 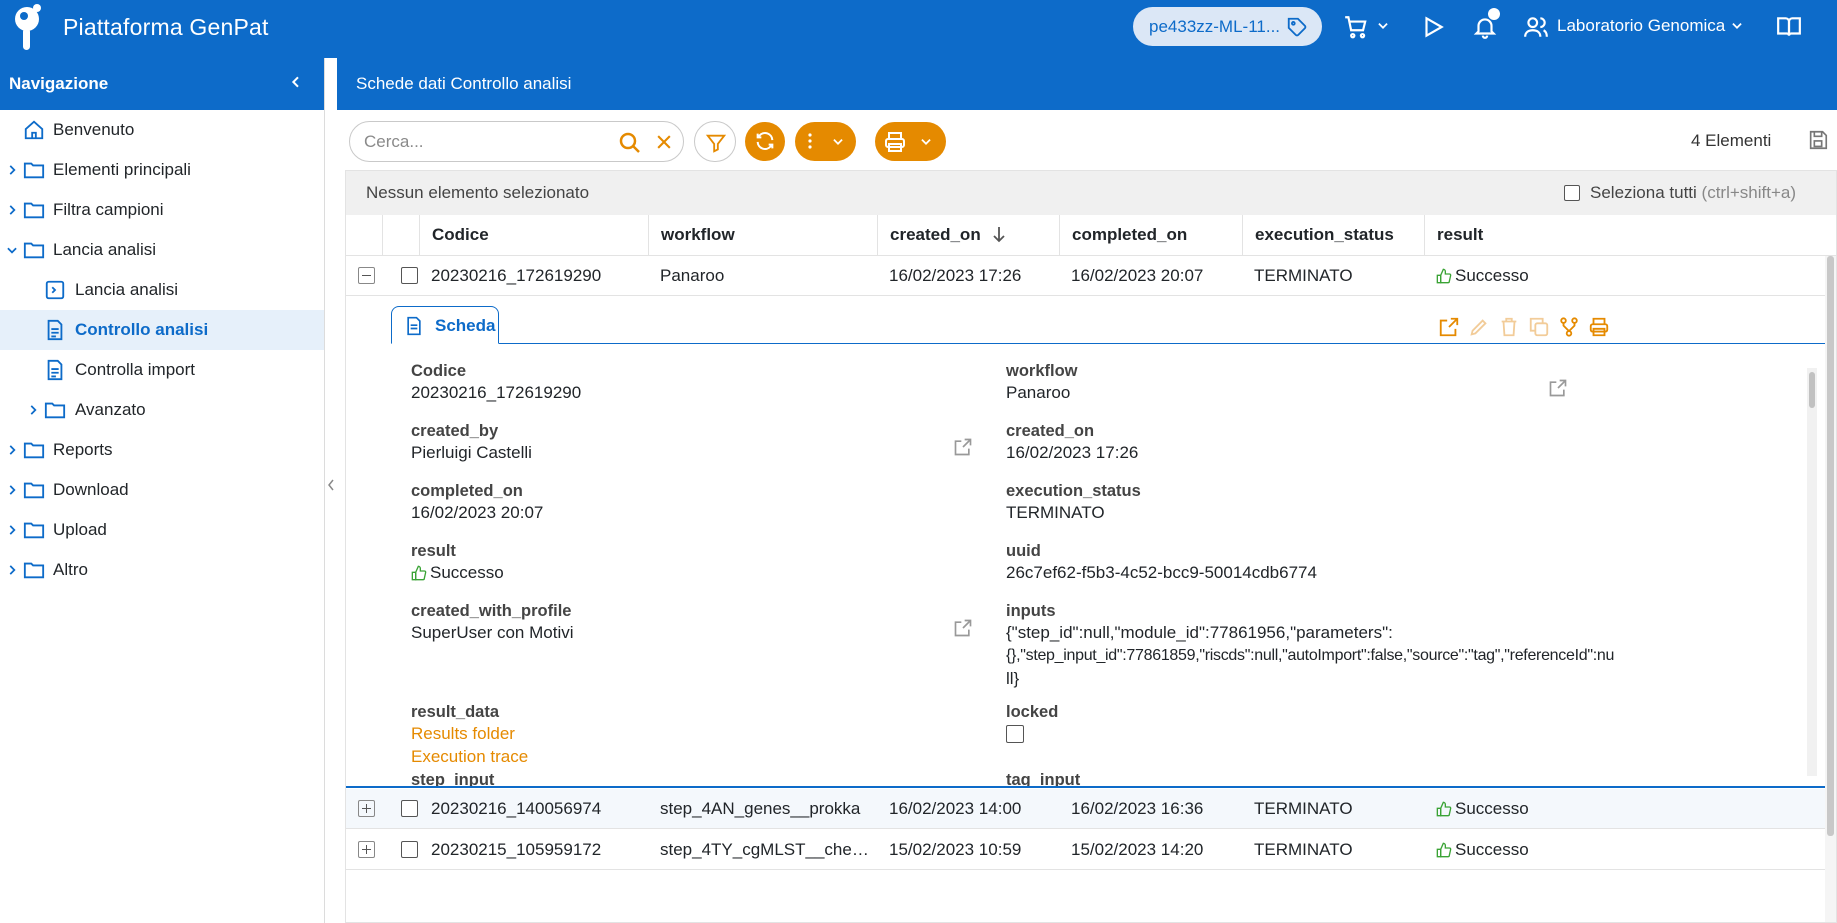 I want to click on column-header-label: created_on, so click(x=935, y=234).